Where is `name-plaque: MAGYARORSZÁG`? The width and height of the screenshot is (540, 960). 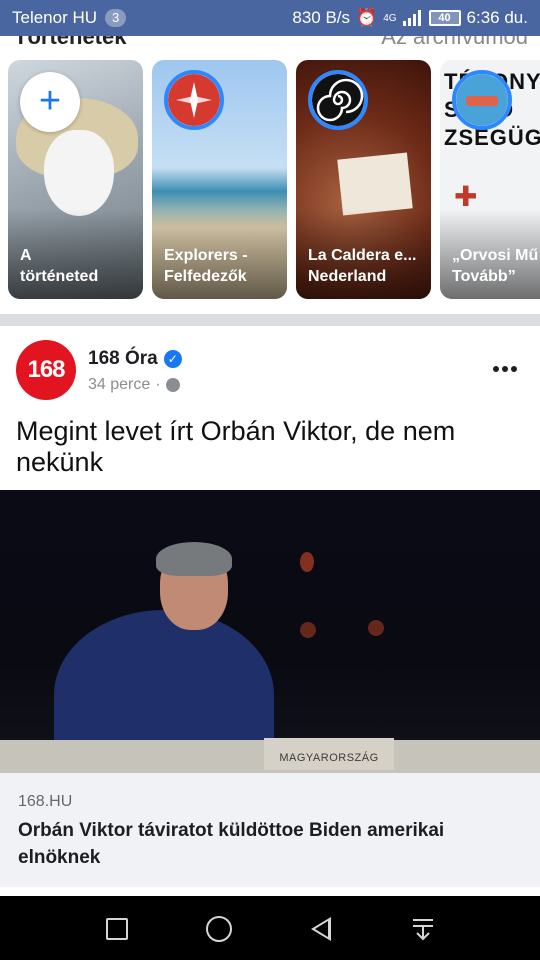
name-plaque: MAGYARORSZÁG is located at coordinates (329, 754).